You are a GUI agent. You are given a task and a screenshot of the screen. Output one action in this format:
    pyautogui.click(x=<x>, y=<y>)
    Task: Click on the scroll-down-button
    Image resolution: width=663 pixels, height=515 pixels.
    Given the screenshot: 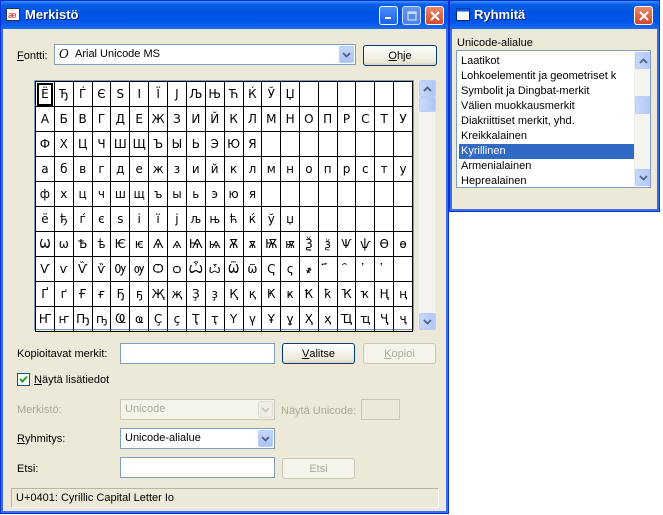 What is the action you would take?
    pyautogui.click(x=427, y=321)
    